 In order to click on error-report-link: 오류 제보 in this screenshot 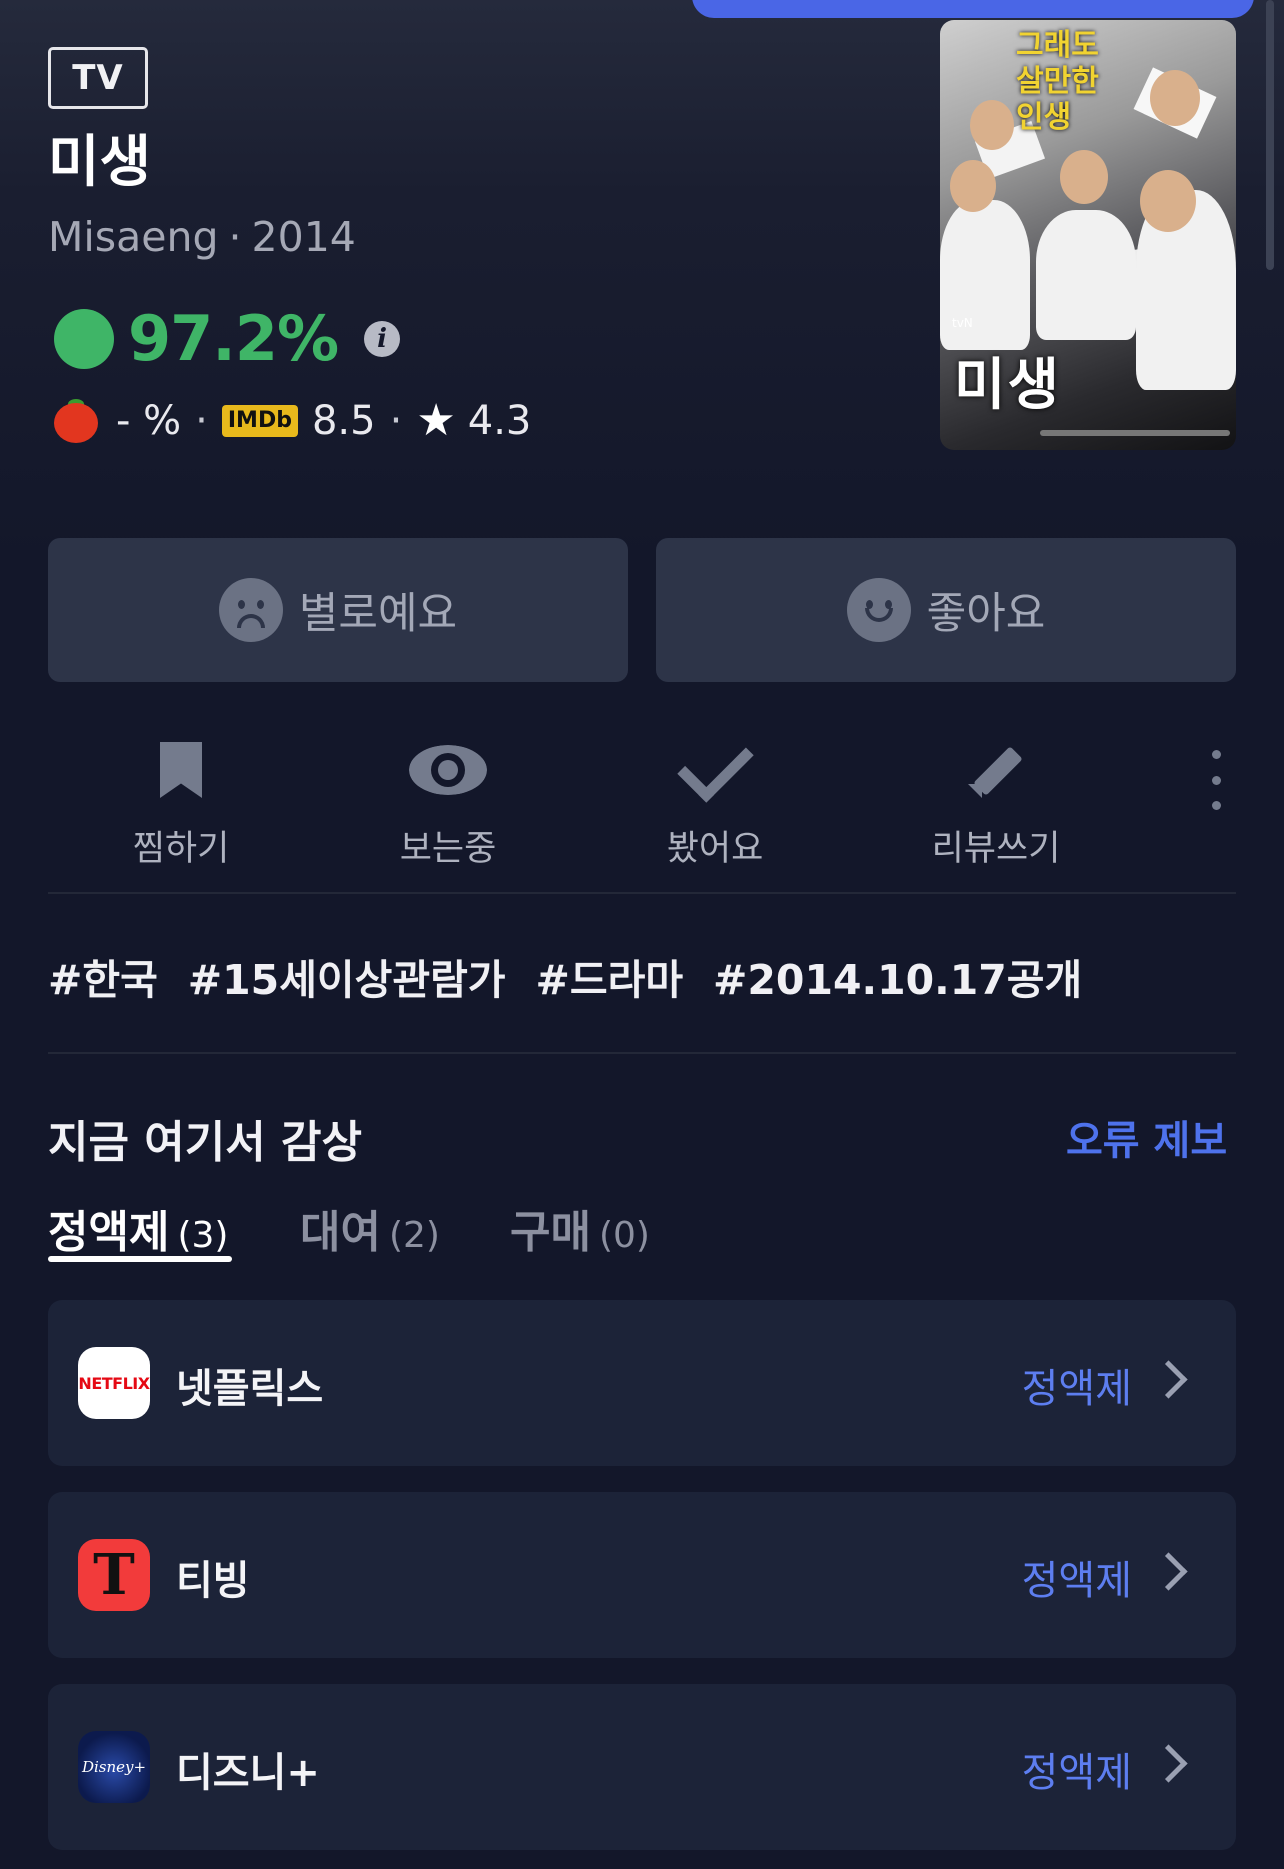, I will do `click(1146, 1137)`.